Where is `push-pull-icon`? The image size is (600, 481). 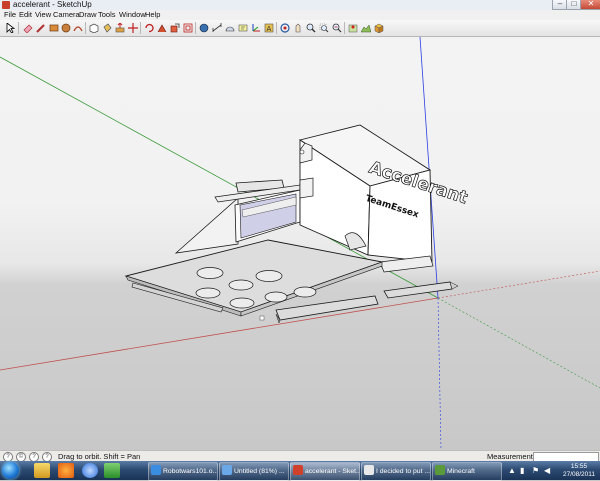
push-pull-icon is located at coordinates (119, 27).